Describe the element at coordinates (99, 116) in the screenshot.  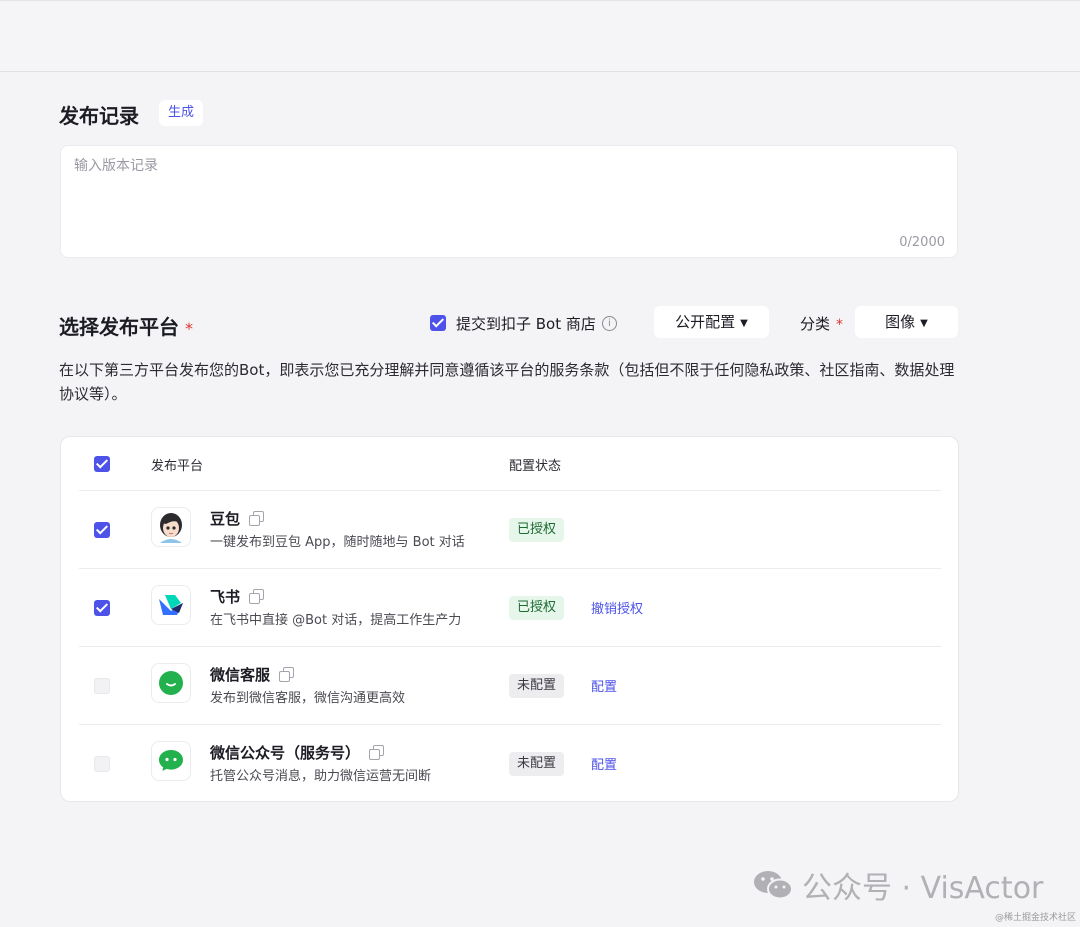
I see `release-notes-title: 发布记录` at that location.